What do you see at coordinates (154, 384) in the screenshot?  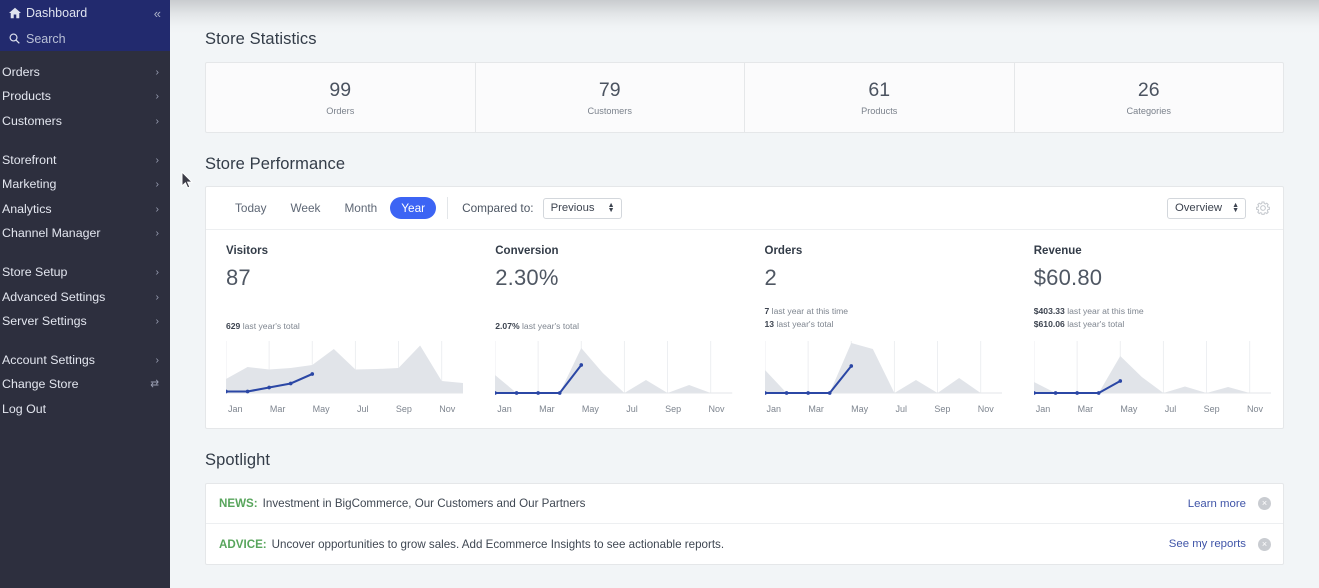 I see `swap-icon: ⇄` at bounding box center [154, 384].